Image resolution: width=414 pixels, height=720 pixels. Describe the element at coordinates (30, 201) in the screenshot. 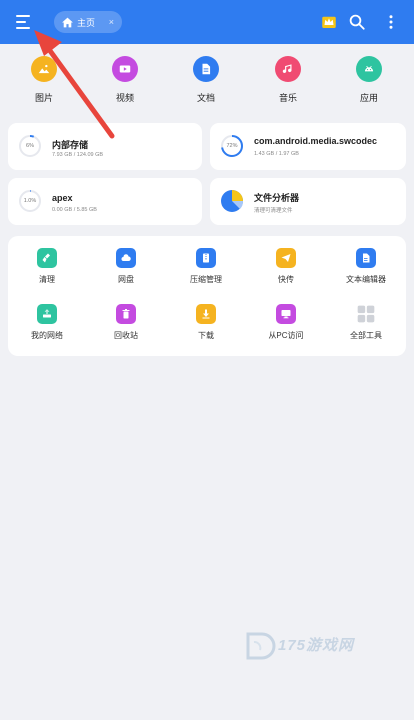

I see `storage-percent: 1.0%` at that location.